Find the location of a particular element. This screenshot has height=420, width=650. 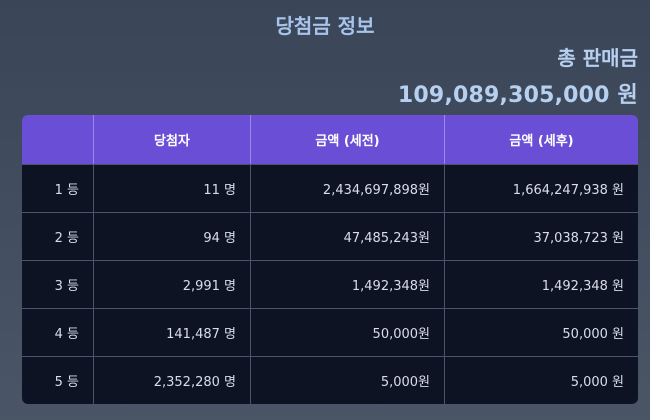

winners-cell: 94 명 is located at coordinates (172, 236).